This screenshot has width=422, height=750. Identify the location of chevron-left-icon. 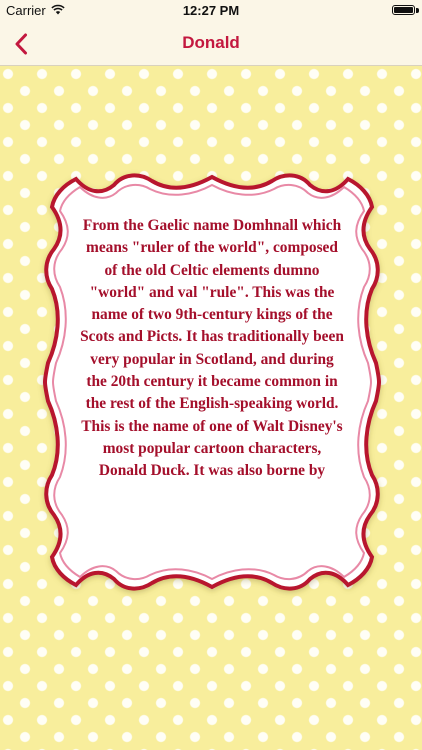
(21, 44).